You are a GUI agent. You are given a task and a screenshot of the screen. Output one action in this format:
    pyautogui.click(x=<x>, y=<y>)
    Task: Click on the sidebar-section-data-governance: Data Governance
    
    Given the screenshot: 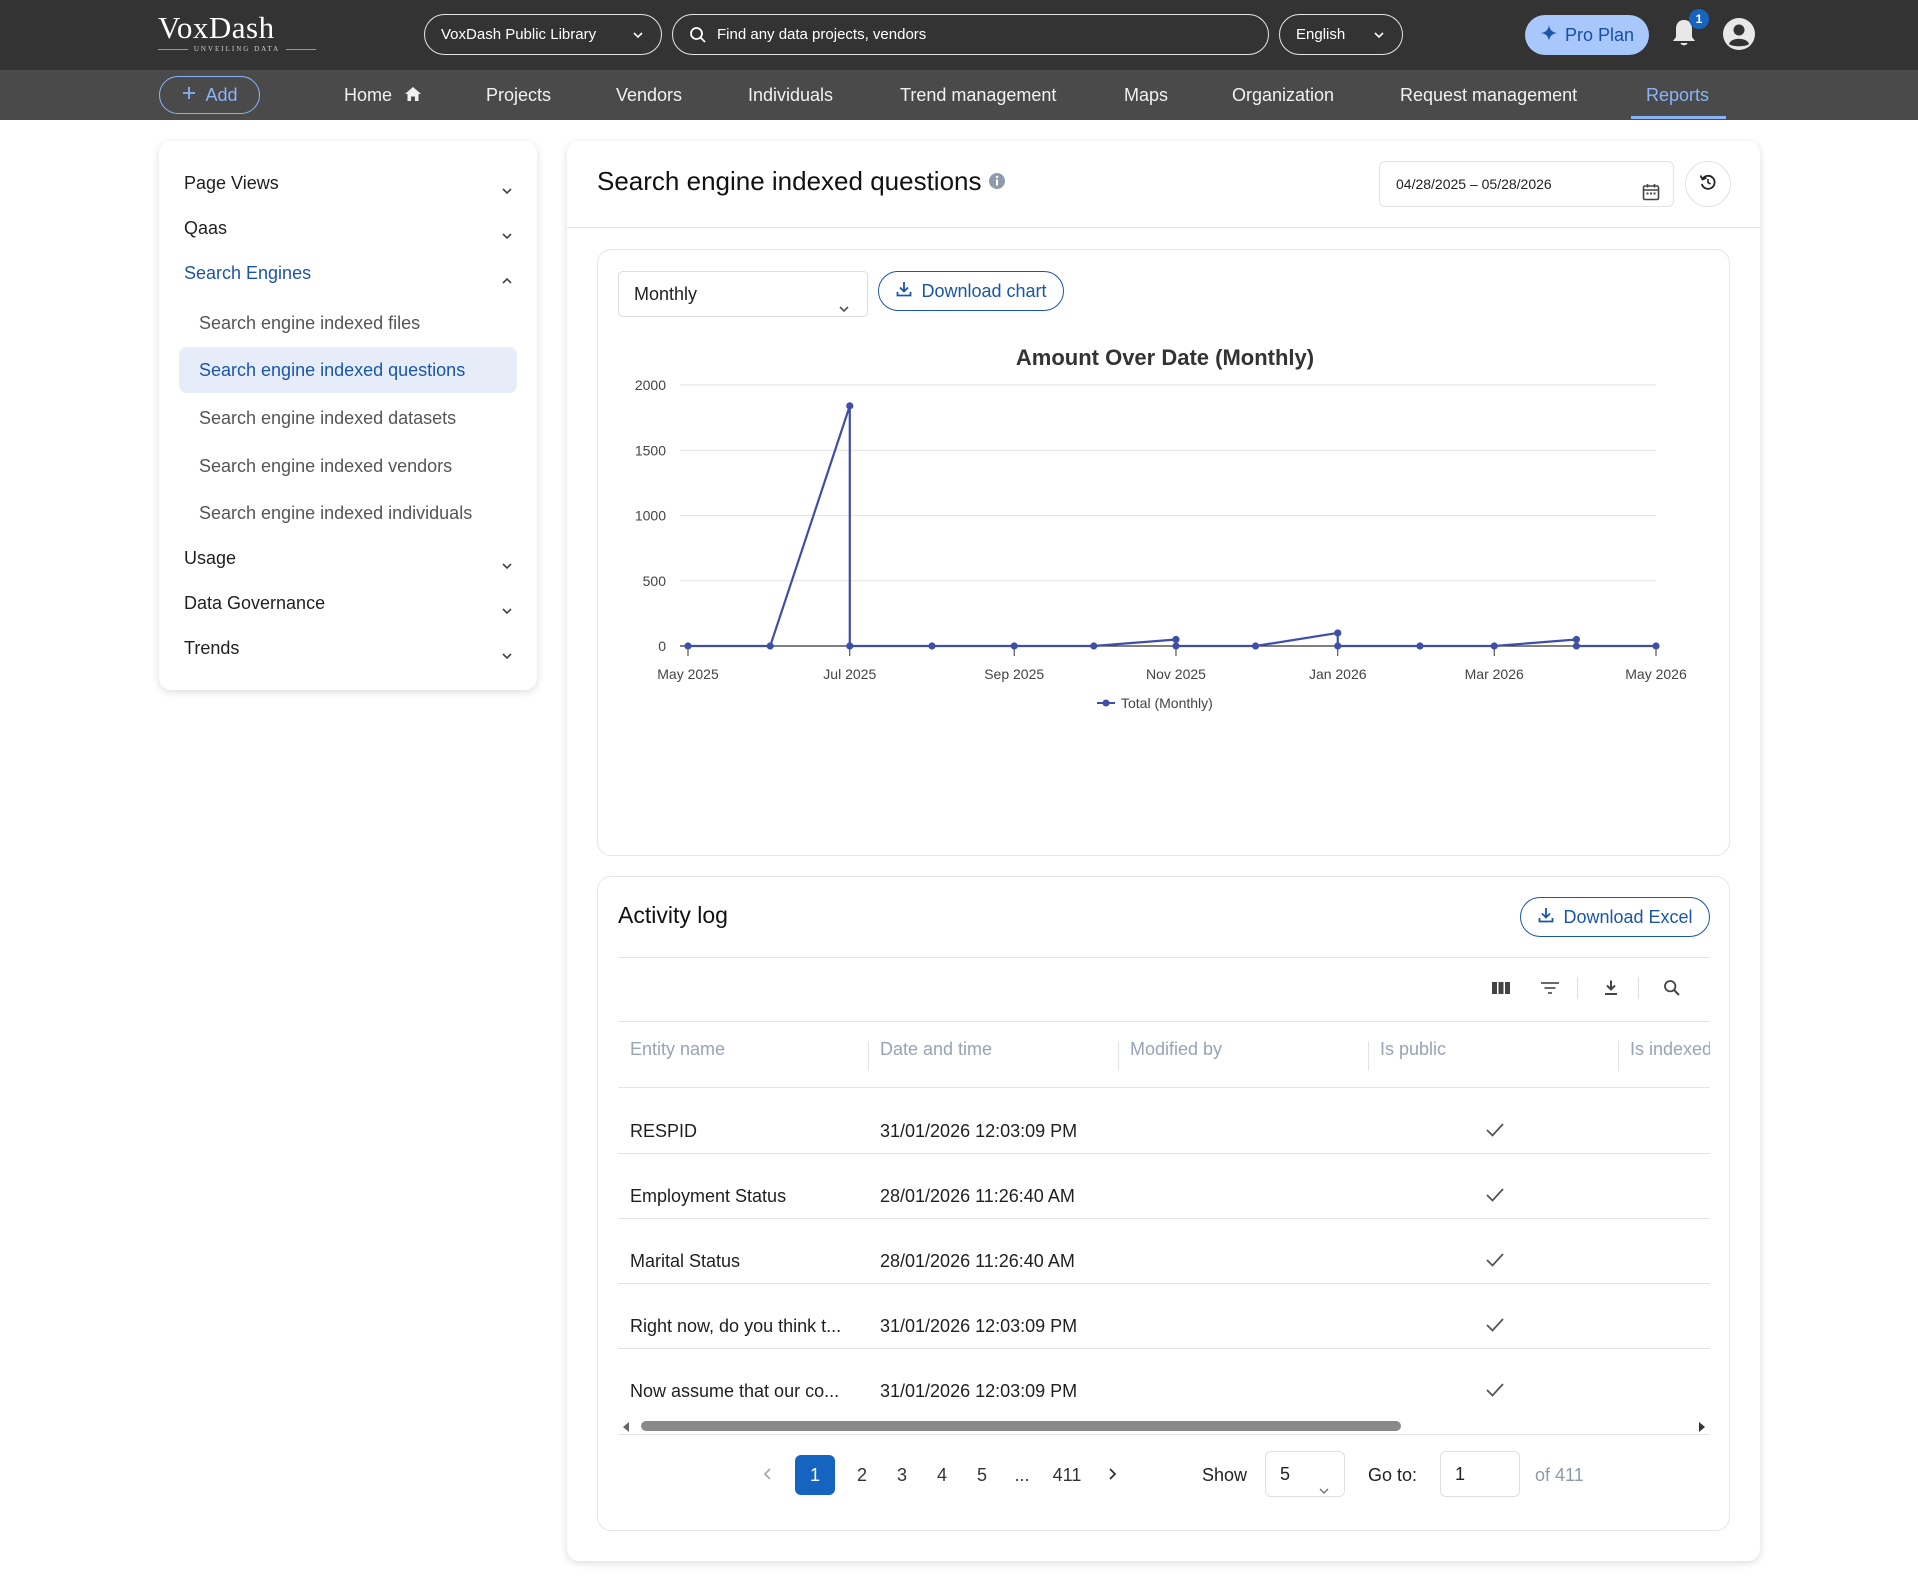 What is the action you would take?
    pyautogui.click(x=349, y=603)
    